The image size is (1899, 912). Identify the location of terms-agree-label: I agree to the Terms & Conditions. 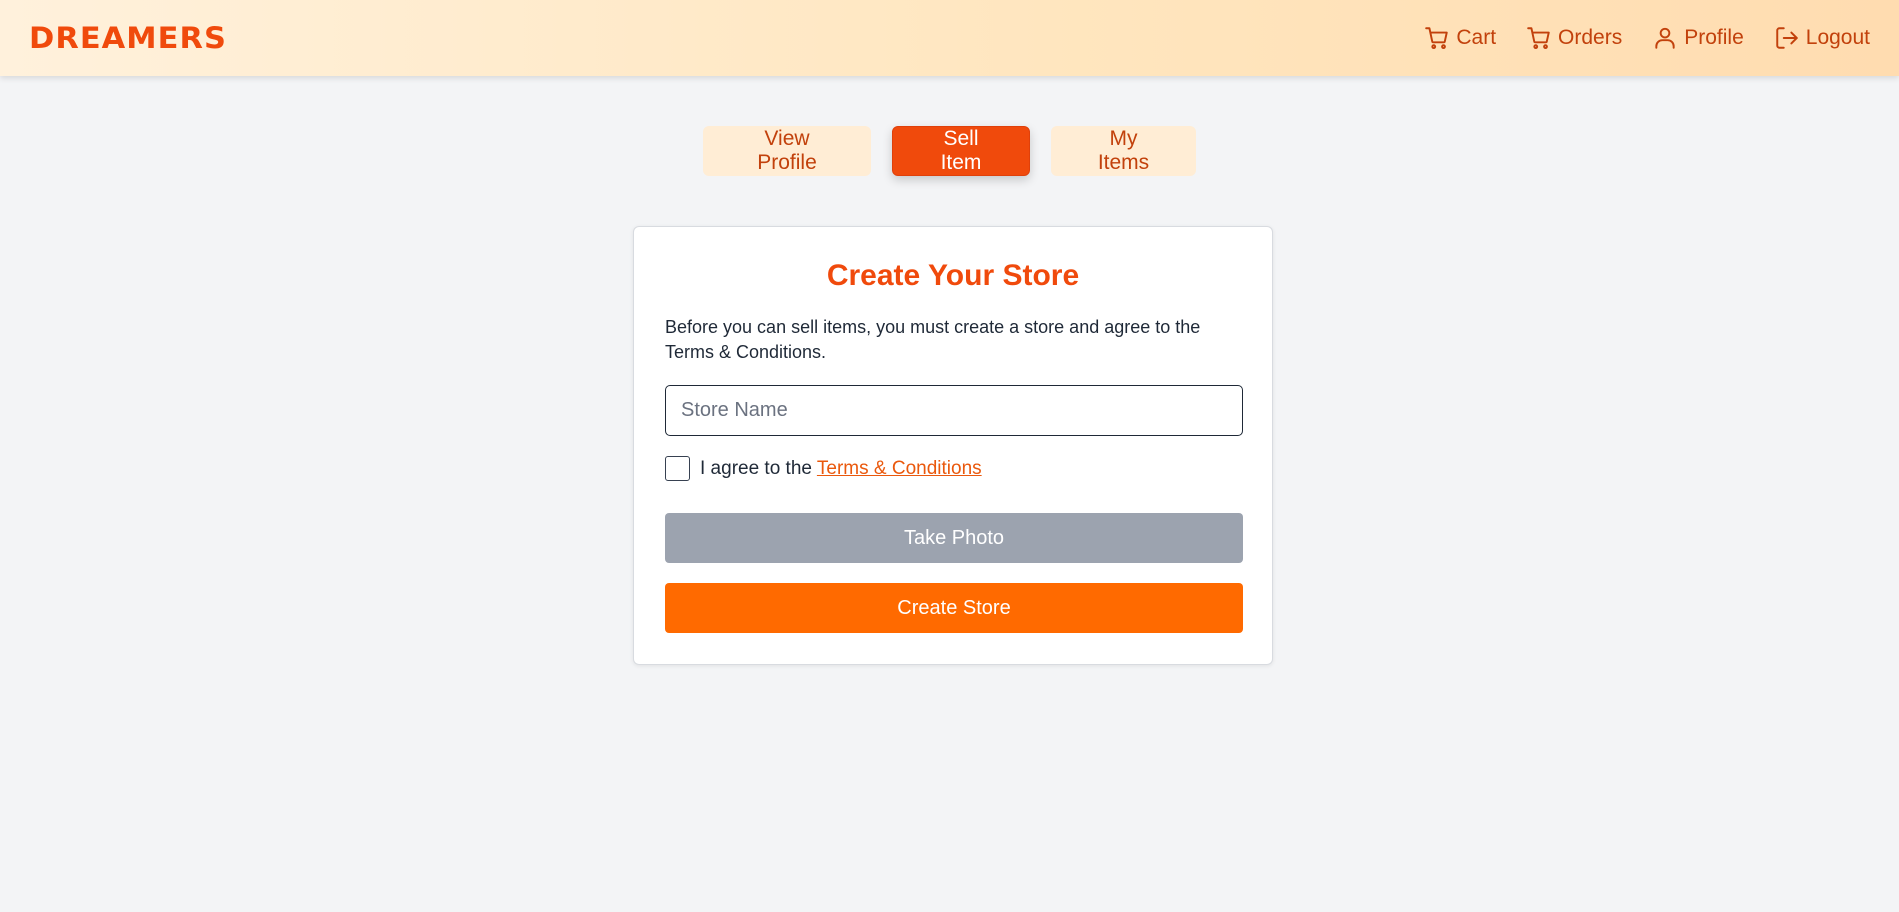
(841, 469).